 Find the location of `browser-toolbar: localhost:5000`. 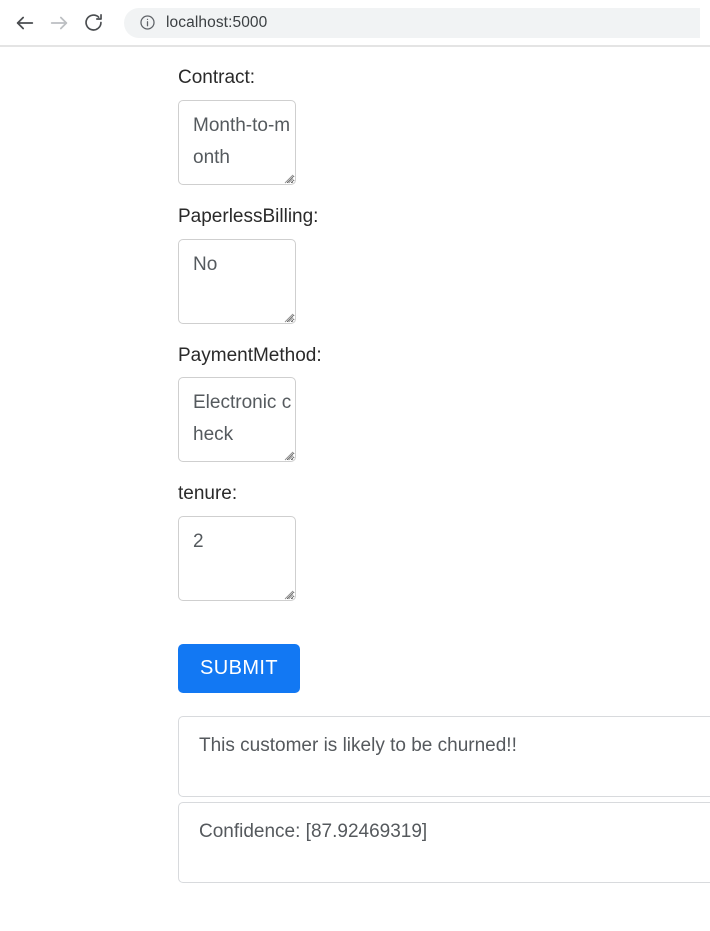

browser-toolbar: localhost:5000 is located at coordinates (355, 23).